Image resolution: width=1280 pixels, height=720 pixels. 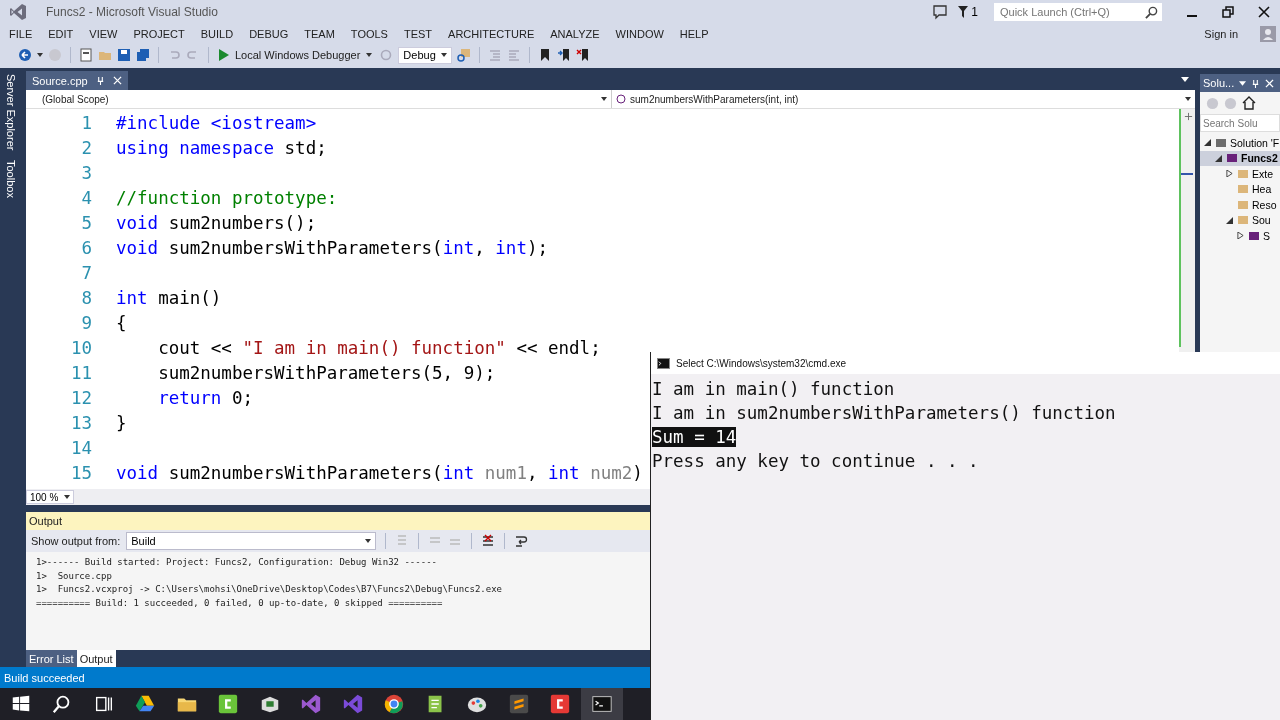 I want to click on code-line: using namespace std;, so click(x=221, y=147).